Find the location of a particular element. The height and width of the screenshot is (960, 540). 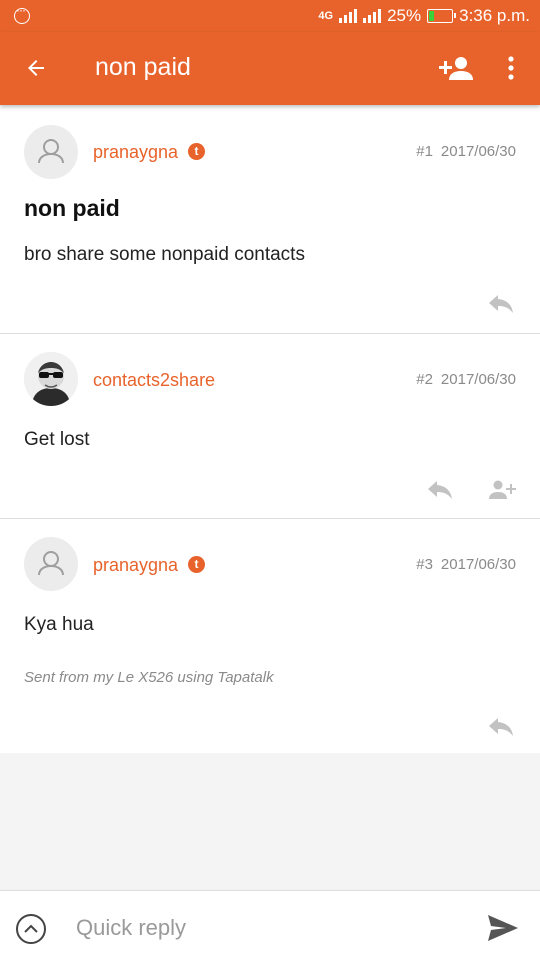

back-button is located at coordinates (36, 68).